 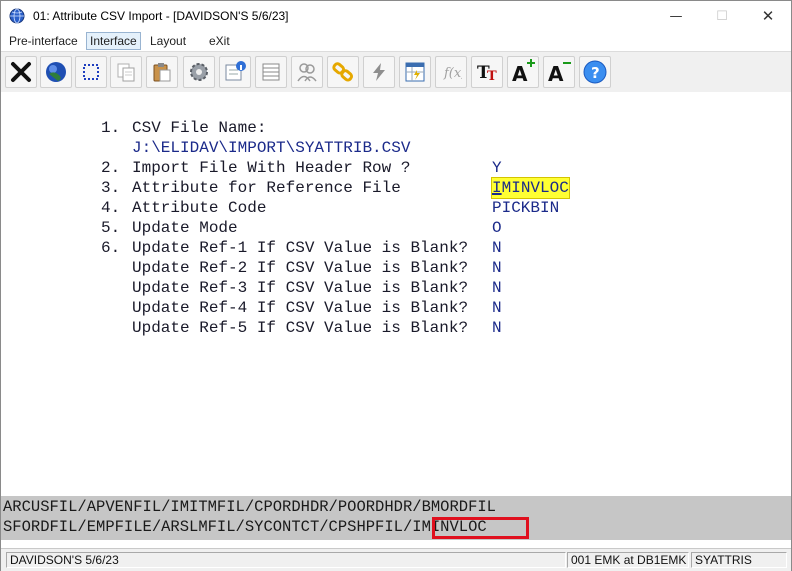 What do you see at coordinates (497, 228) in the screenshot?
I see `field-update-mode-value: O` at bounding box center [497, 228].